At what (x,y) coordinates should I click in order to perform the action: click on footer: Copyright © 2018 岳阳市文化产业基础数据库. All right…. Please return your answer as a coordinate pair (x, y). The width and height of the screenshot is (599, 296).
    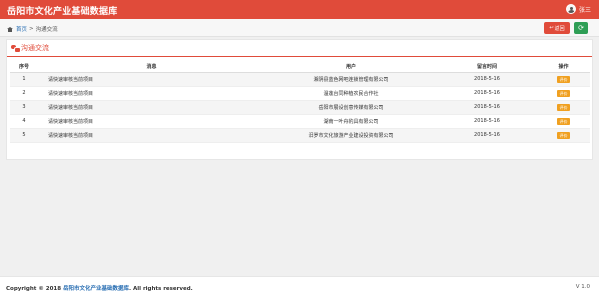
    Looking at the image, I should click on (299, 286).